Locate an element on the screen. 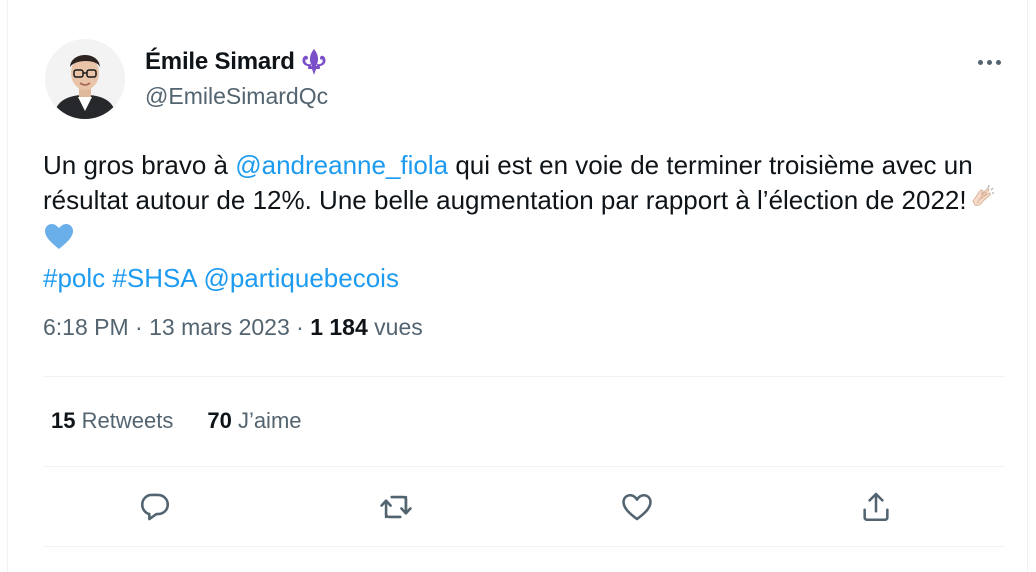 This screenshot has height=572, width=1036. clapping-hands-icon is located at coordinates (982, 202).